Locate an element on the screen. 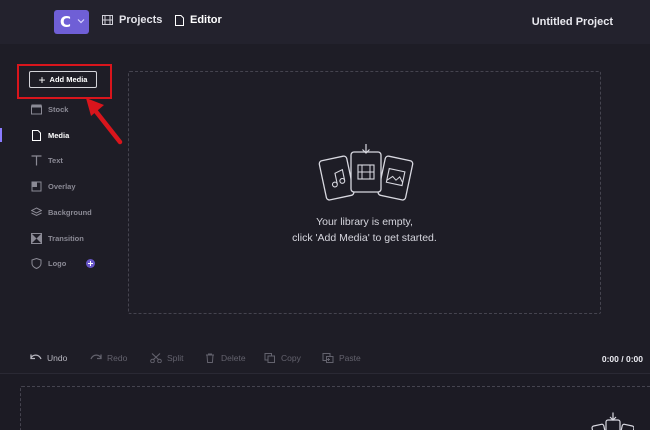  split-label: Split is located at coordinates (175, 358).